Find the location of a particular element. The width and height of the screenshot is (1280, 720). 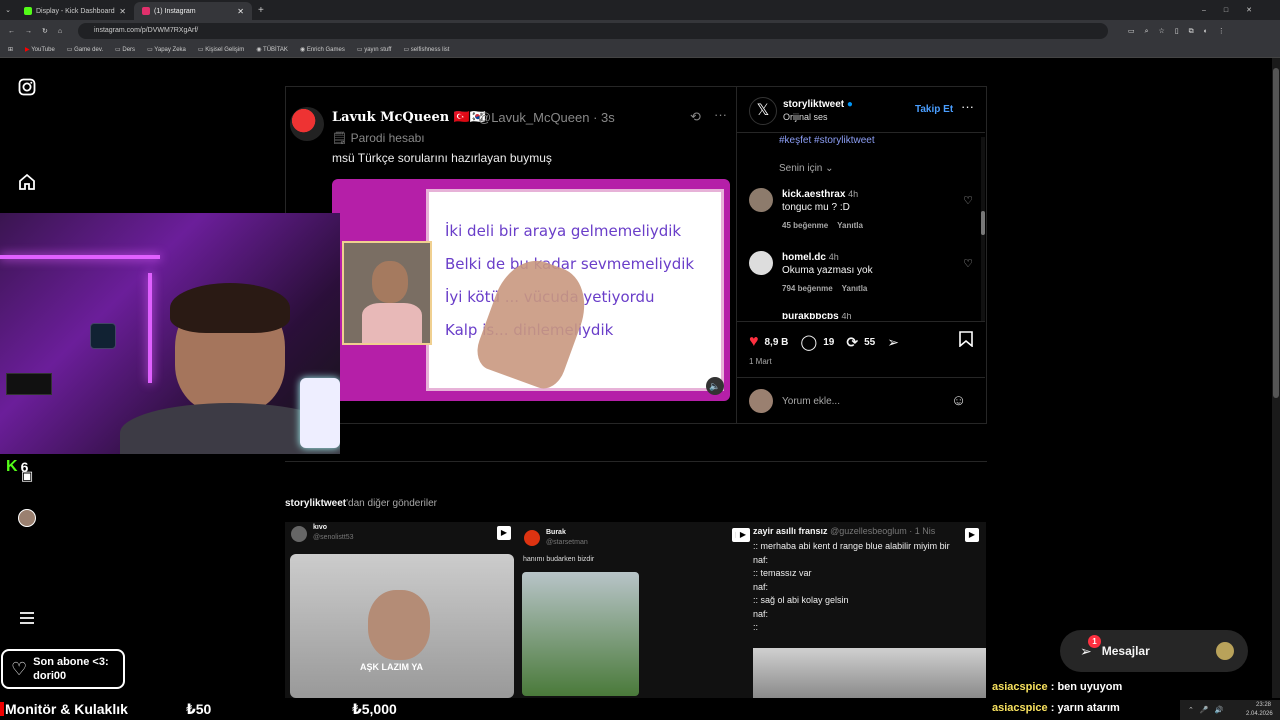

action-bar: ♥ 8,9 B ◯ 19 ⟳ 55 ➢ is located at coordinates (824, 342).